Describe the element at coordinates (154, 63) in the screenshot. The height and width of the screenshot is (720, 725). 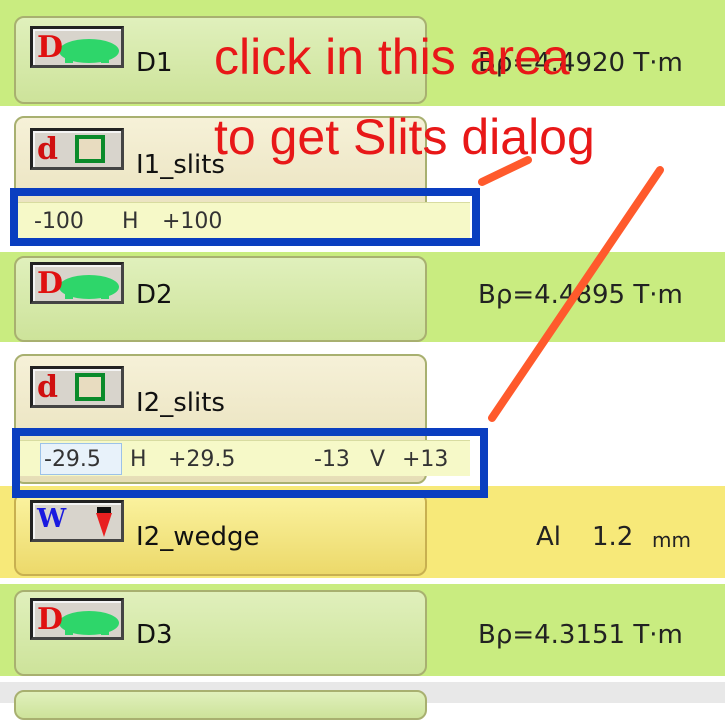
I see `d1-name: D1` at that location.